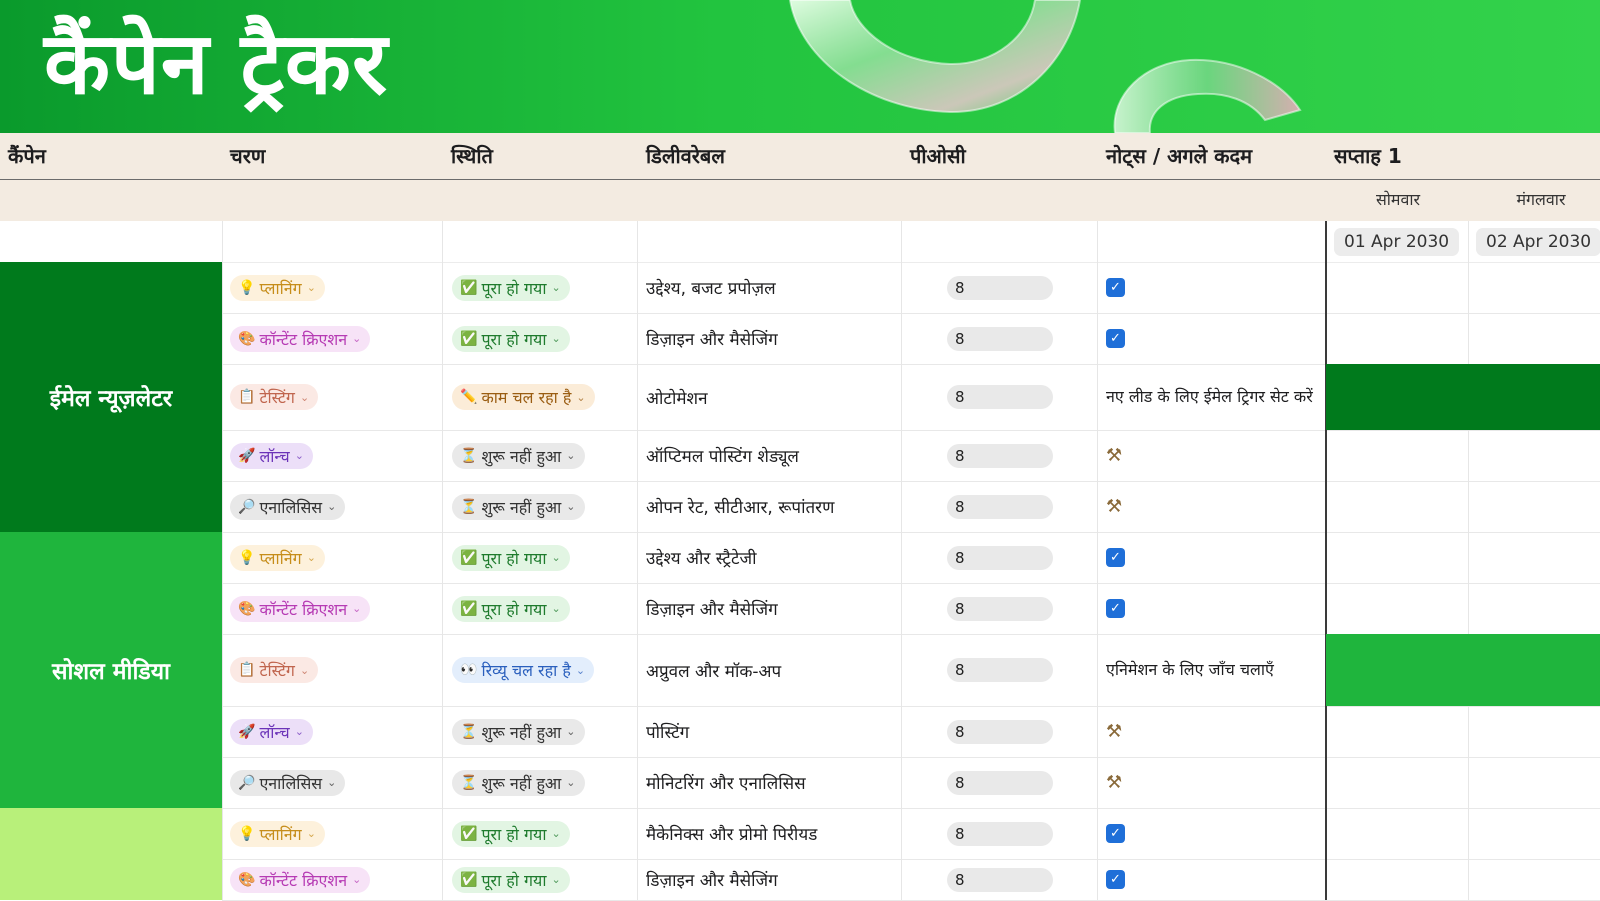 This screenshot has height=901, width=1600. What do you see at coordinates (469, 397) in the screenshot?
I see `pencil-icon: ✏️` at bounding box center [469, 397].